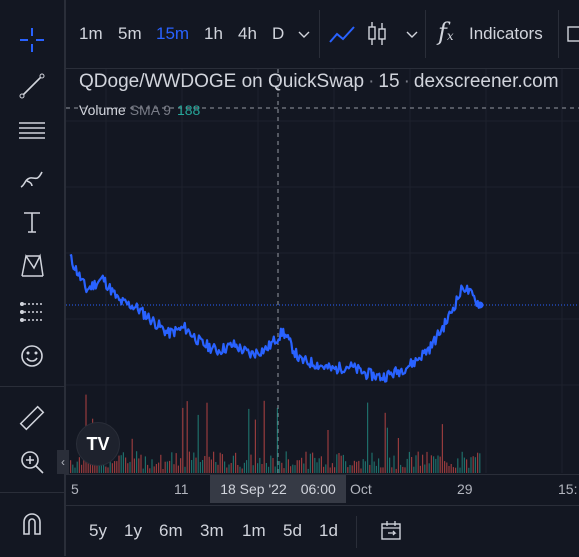  Describe the element at coordinates (213, 34) in the screenshot. I see `timeframe-1h: 1h` at that location.